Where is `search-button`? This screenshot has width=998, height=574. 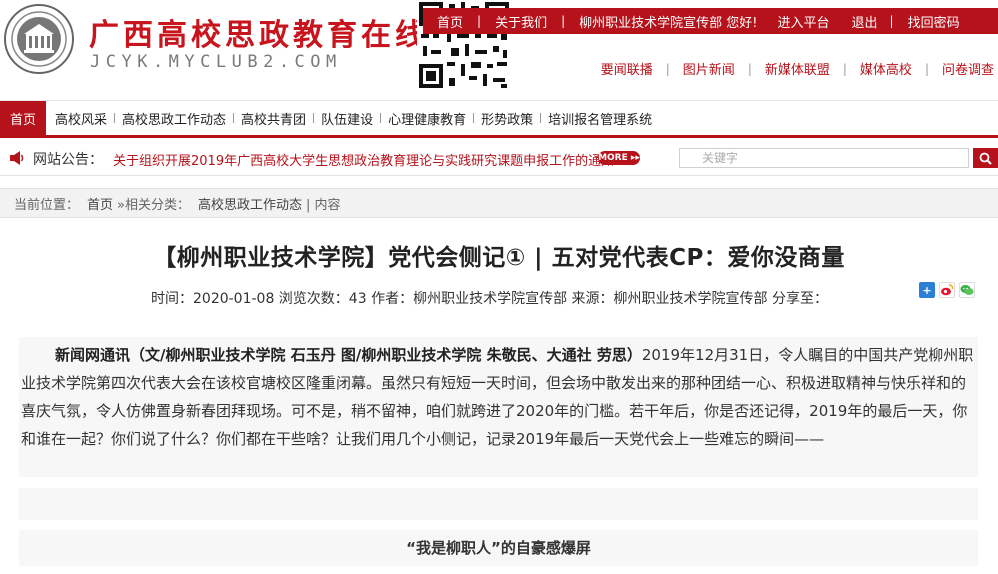
search-button is located at coordinates (985, 158).